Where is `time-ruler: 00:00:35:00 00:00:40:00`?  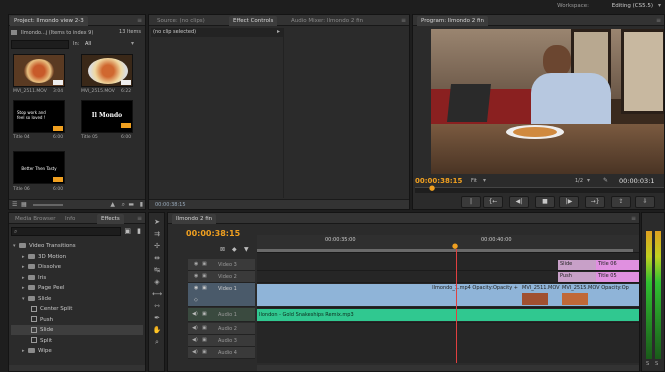
time-ruler: 00:00:35:00 00:00:40:00 is located at coordinates (448, 244).